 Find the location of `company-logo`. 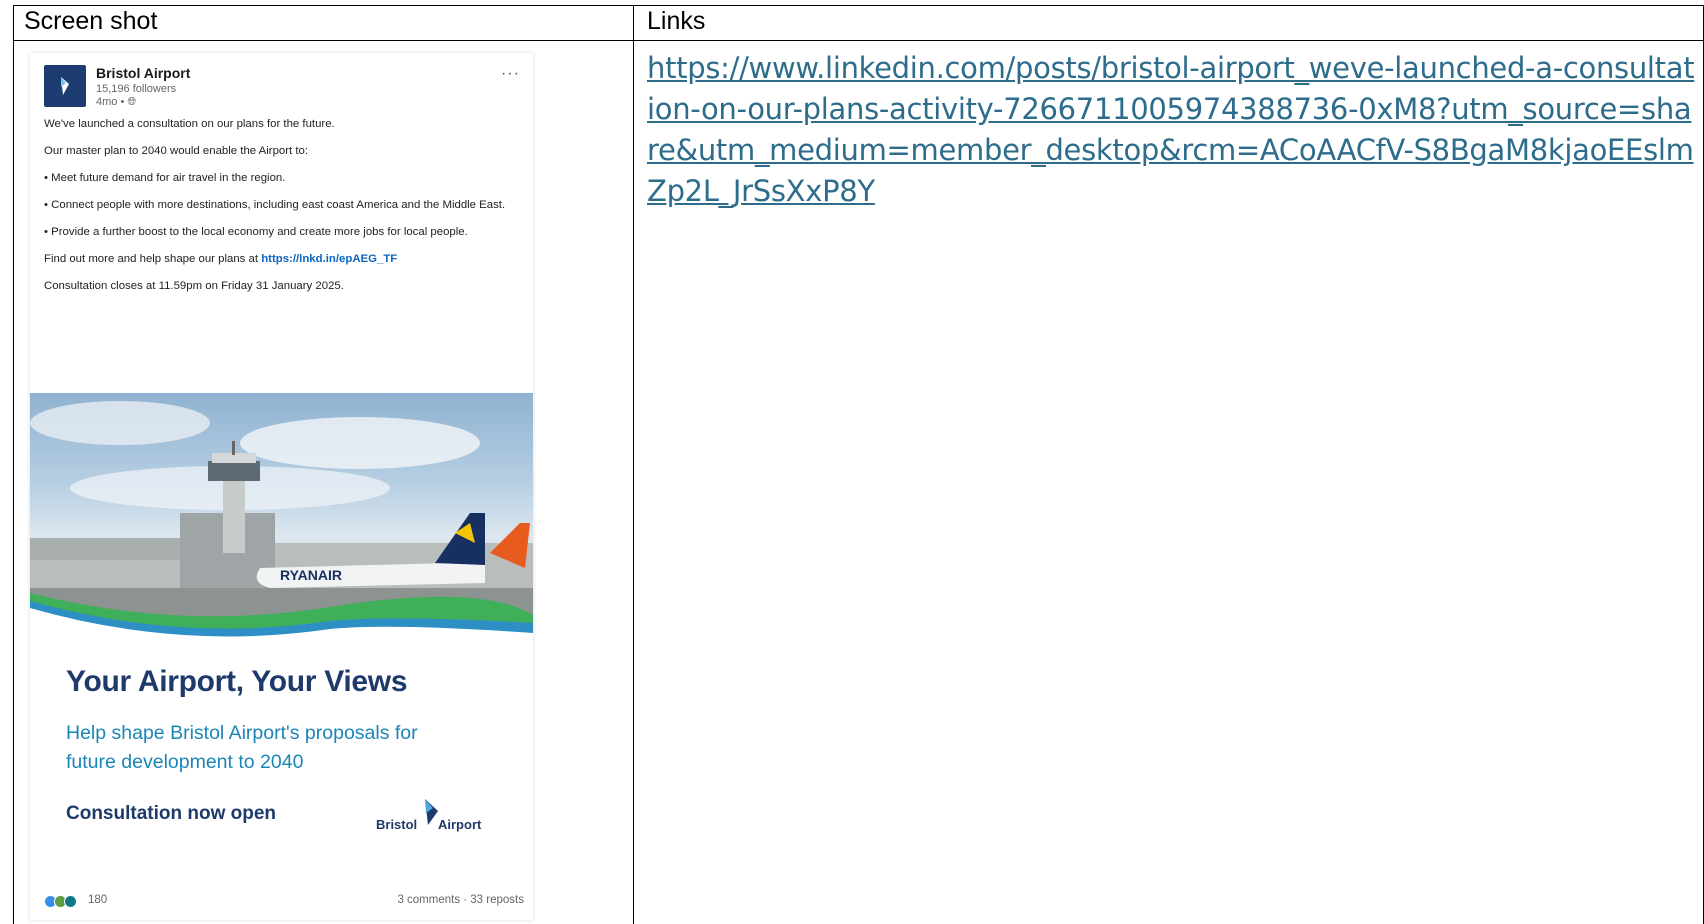

company-logo is located at coordinates (65, 86).